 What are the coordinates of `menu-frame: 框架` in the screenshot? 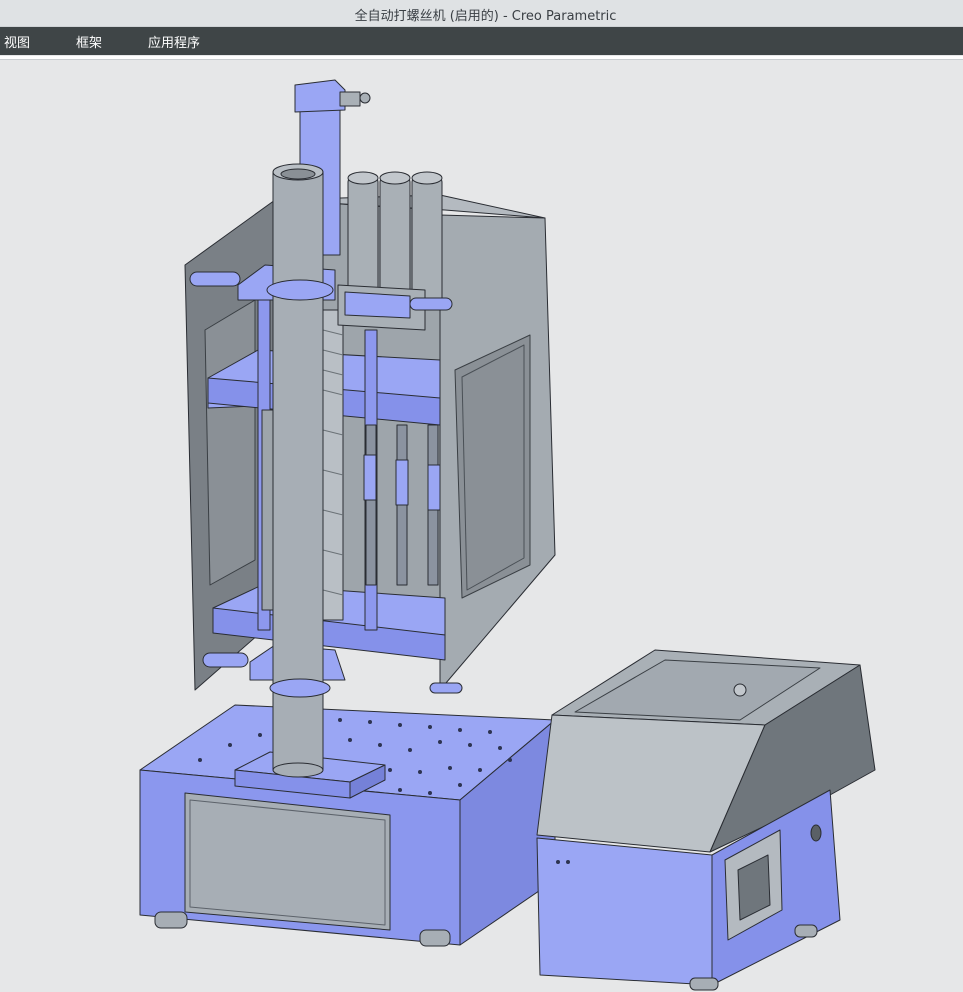 It's located at (89, 41).